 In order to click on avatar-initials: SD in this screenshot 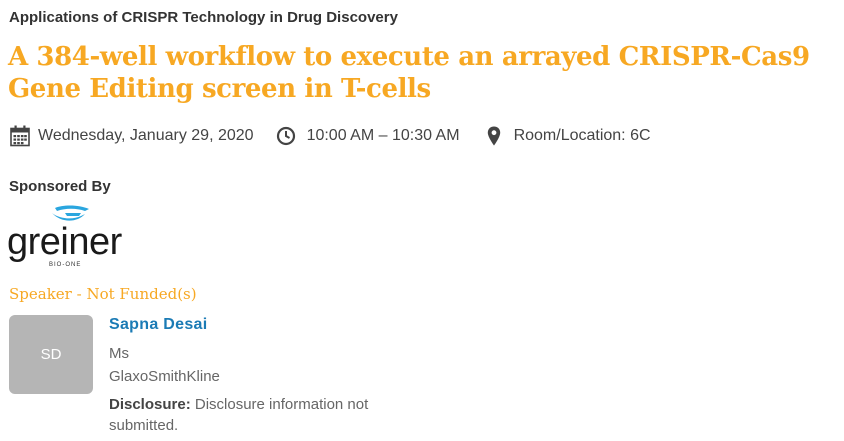, I will do `click(51, 354)`.